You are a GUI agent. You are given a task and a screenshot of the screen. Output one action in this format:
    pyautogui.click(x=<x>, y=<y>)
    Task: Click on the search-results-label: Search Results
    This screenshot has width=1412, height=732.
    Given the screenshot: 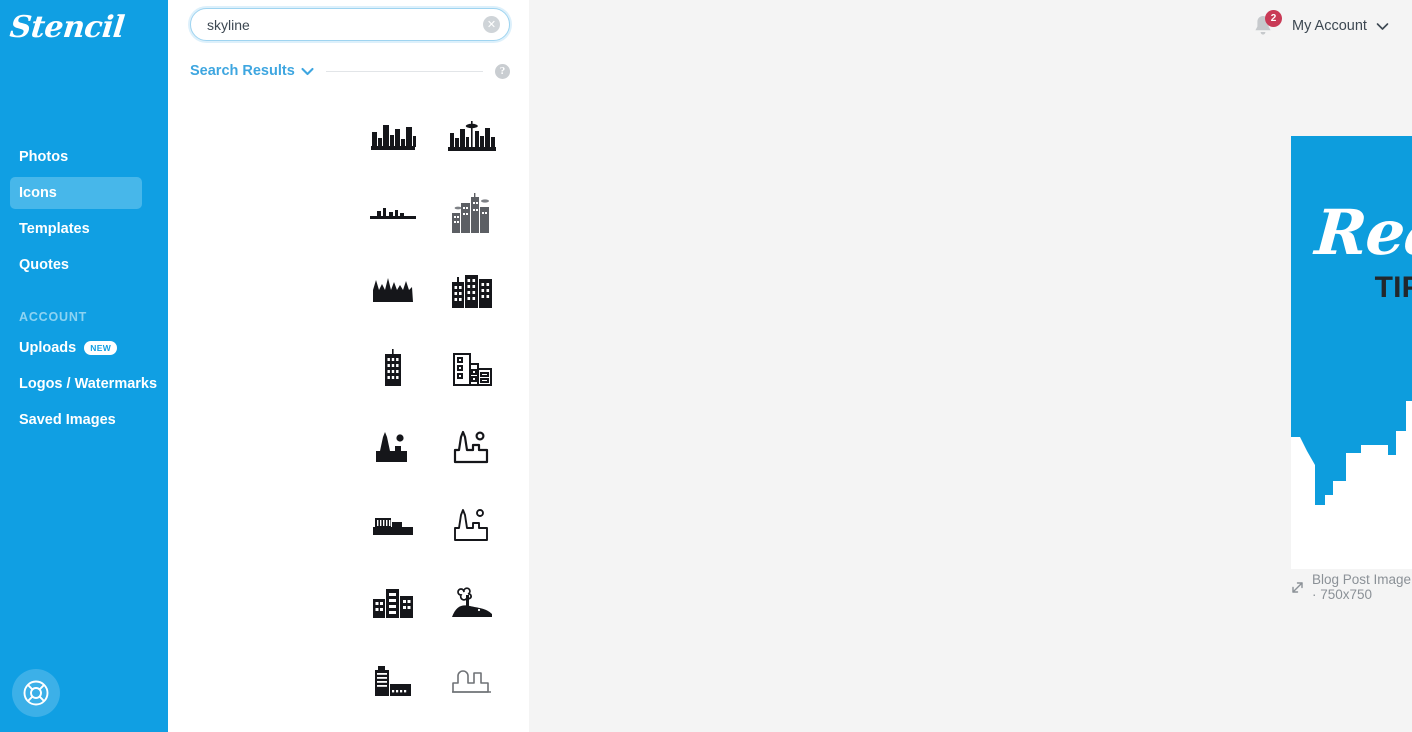 What is the action you would take?
    pyautogui.click(x=242, y=71)
    